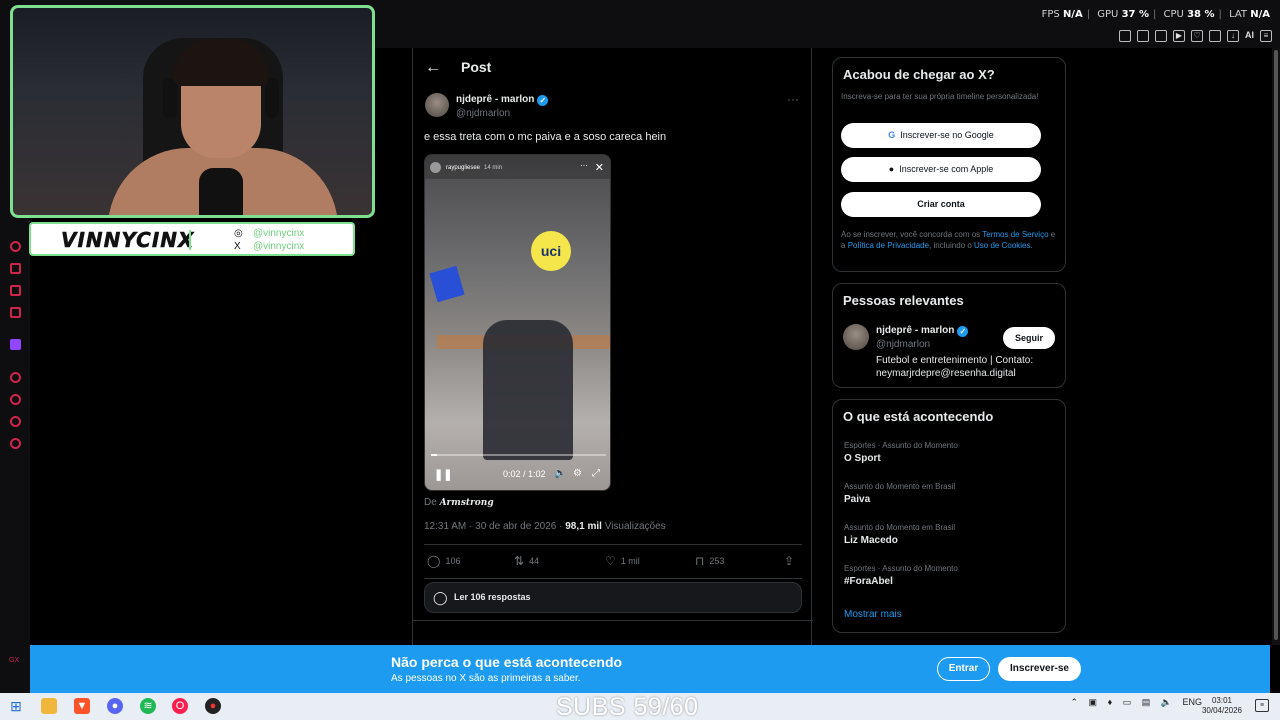  I want to click on sidebar-player-icon, so click(15, 377).